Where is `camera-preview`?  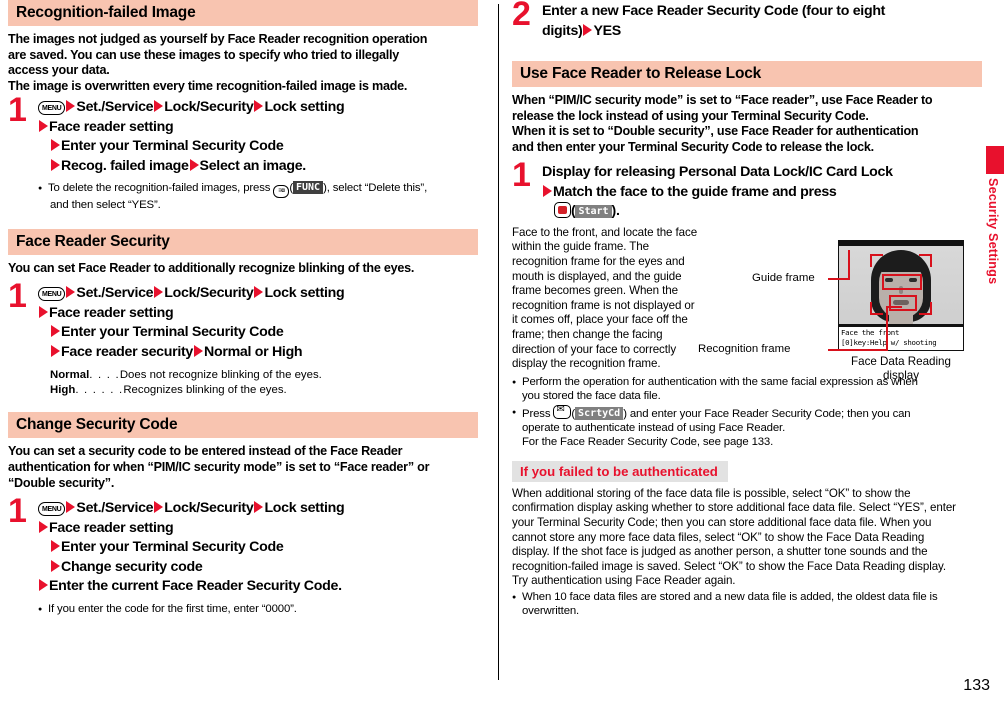 camera-preview is located at coordinates (901, 285).